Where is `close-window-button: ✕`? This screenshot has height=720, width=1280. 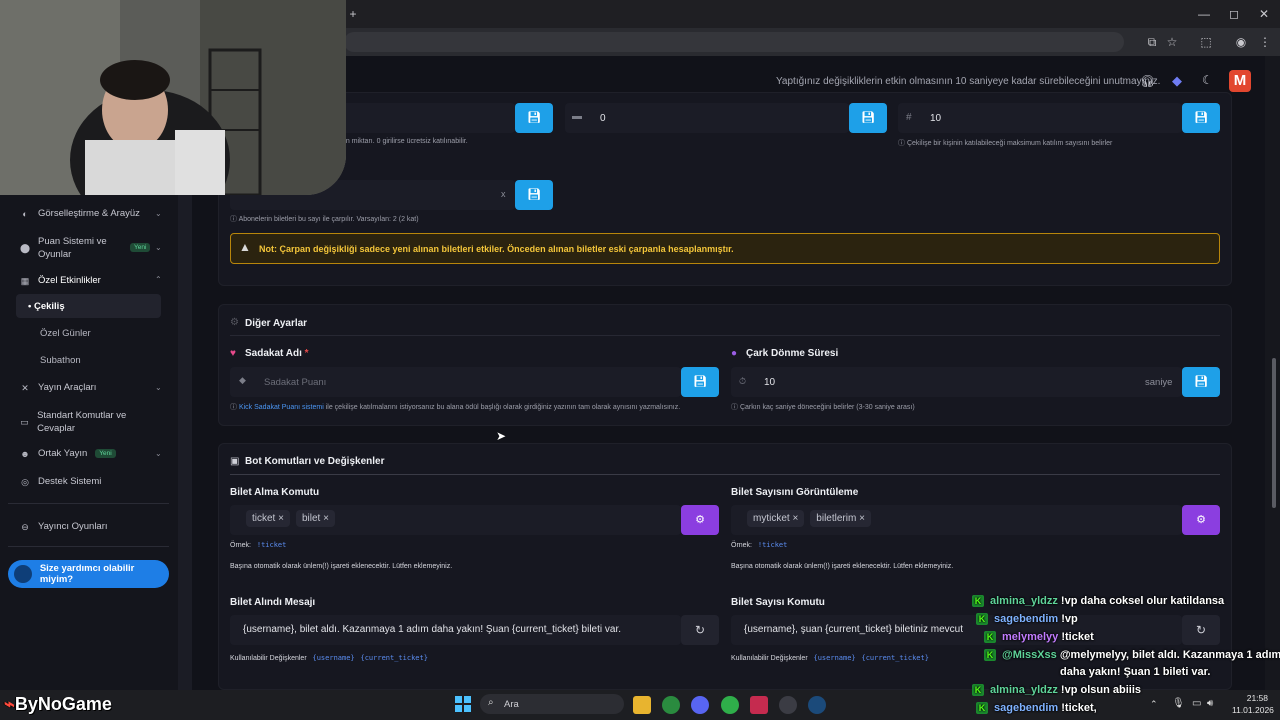 close-window-button: ✕ is located at coordinates (1264, 14).